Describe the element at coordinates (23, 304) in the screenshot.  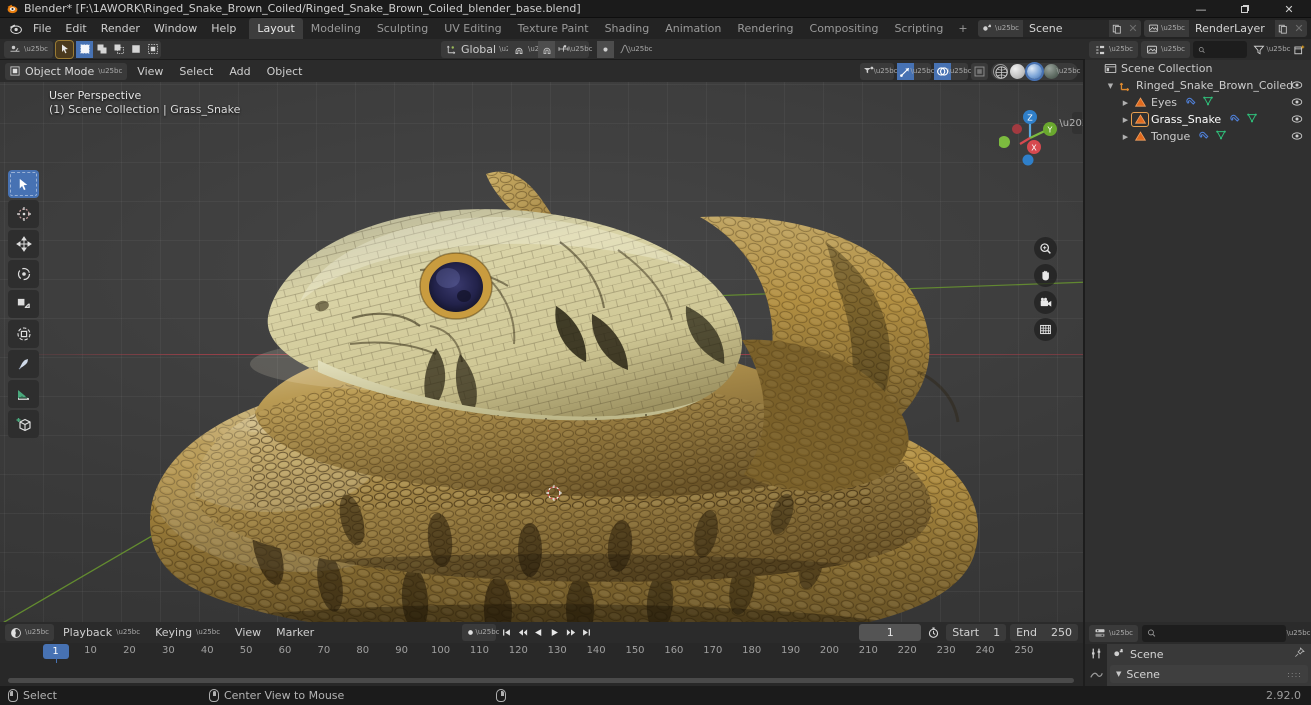
I see `scale-tool` at that location.